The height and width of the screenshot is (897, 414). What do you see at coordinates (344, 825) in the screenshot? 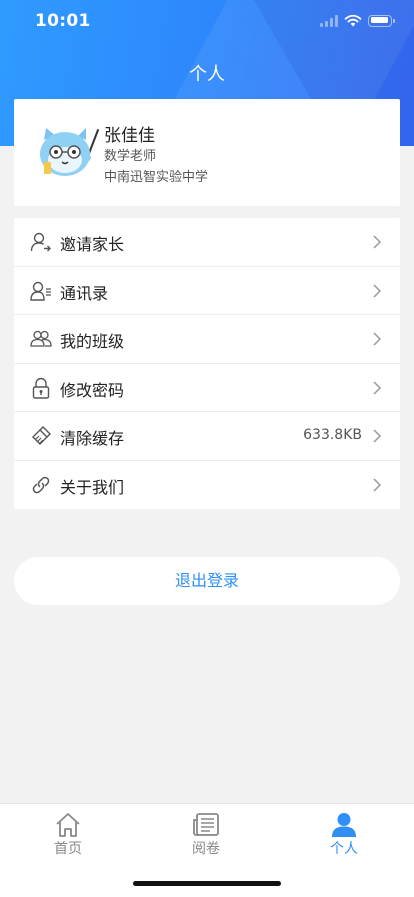
I see `person-icon` at bounding box center [344, 825].